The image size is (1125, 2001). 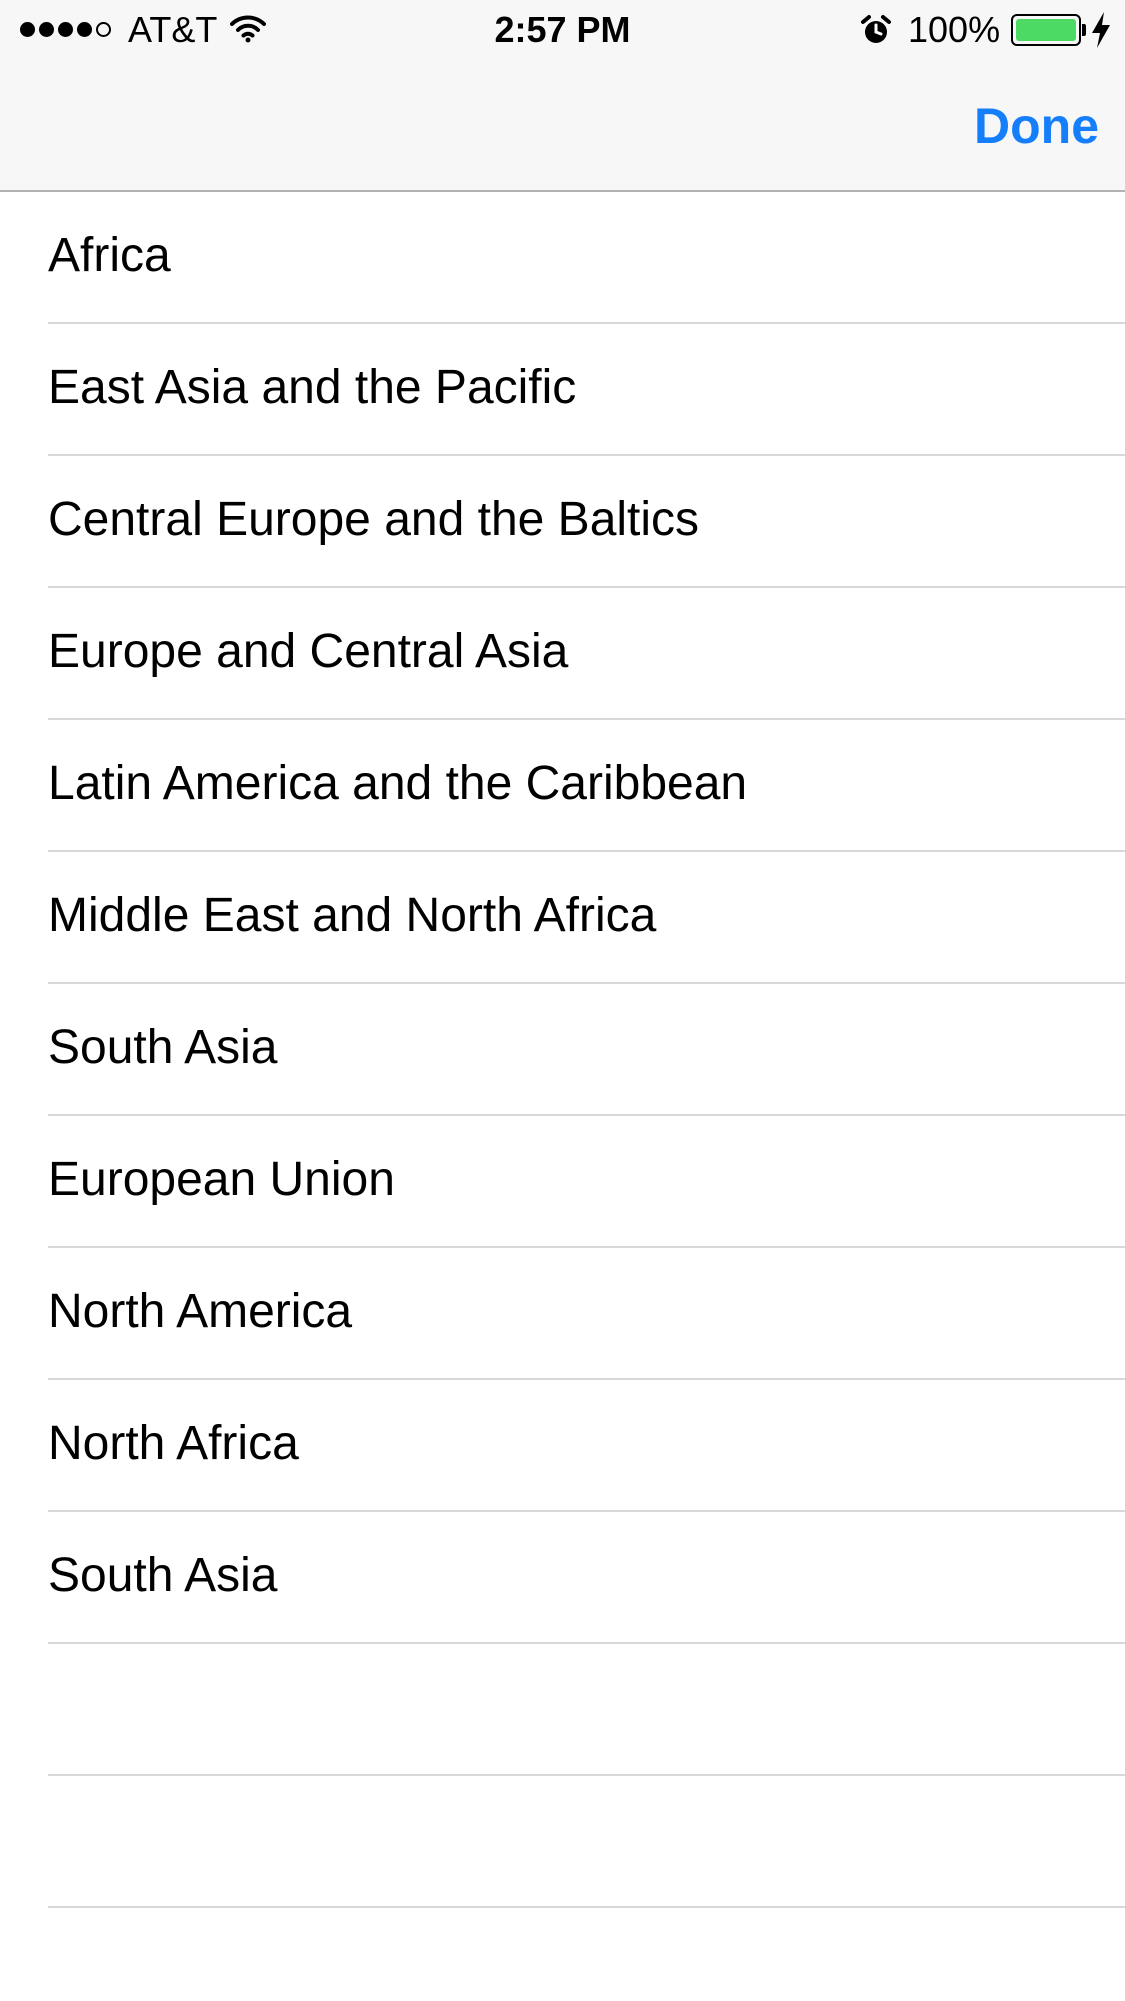 What do you see at coordinates (562, 30) in the screenshot?
I see `status-bar: AT&T 2:57 PM 100%` at bounding box center [562, 30].